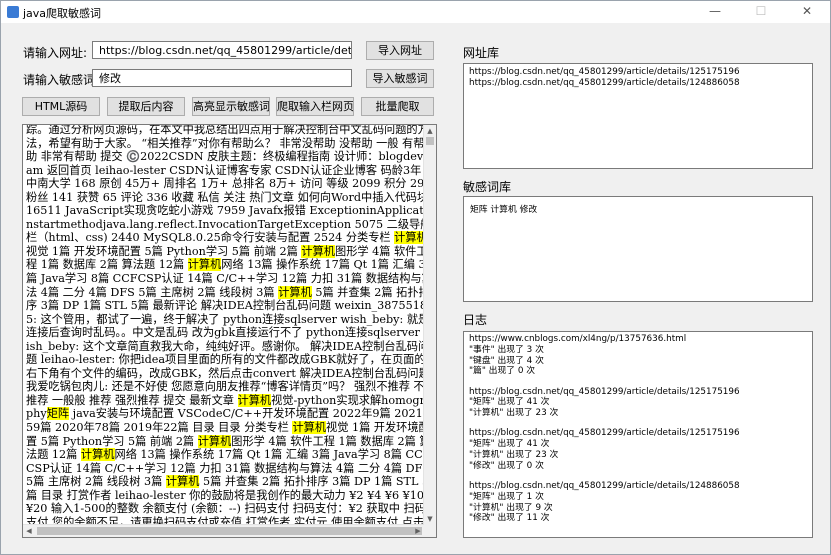  Describe the element at coordinates (315, 106) in the screenshot. I see `crawl-input-page-button: 爬取输入栏网页` at that location.